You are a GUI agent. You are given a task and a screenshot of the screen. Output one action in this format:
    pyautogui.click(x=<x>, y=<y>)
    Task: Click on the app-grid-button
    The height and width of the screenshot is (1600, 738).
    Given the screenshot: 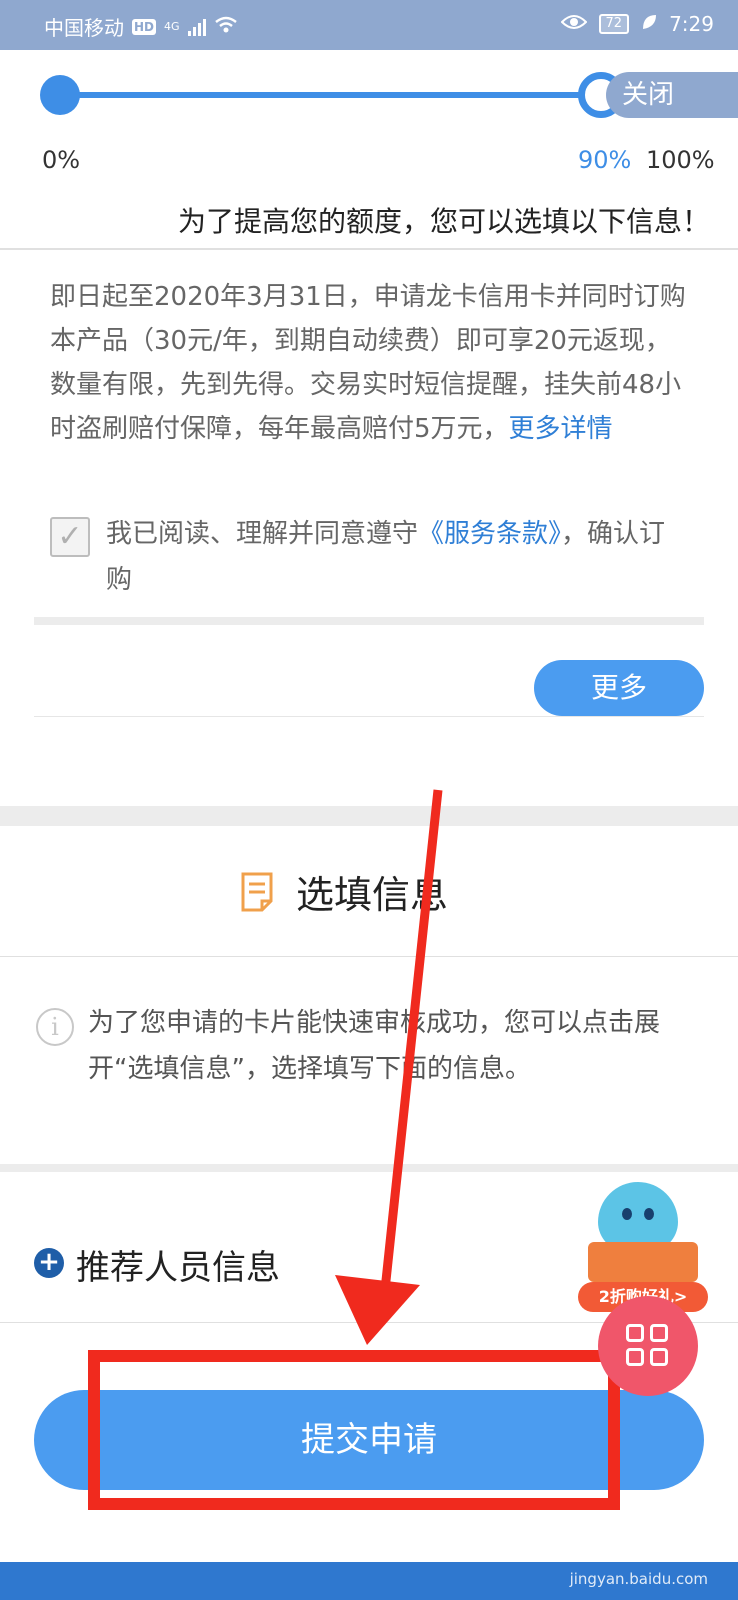 What is the action you would take?
    pyautogui.click(x=648, y=1346)
    